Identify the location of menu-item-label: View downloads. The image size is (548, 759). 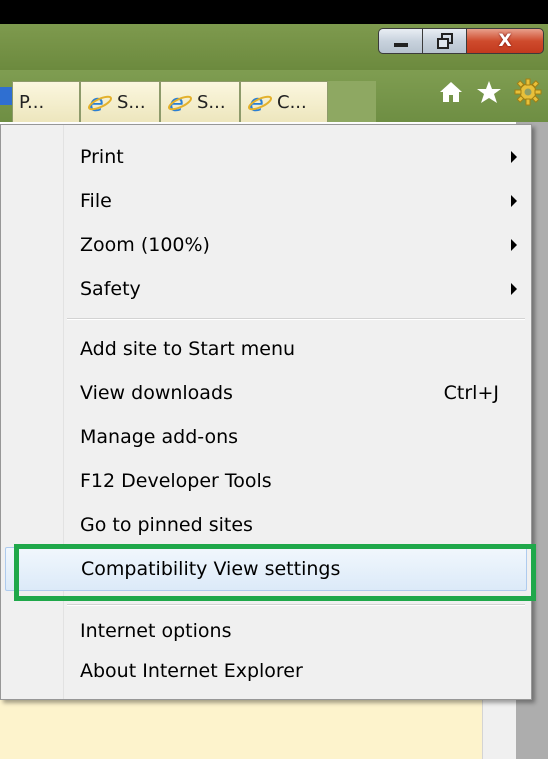
(156, 393).